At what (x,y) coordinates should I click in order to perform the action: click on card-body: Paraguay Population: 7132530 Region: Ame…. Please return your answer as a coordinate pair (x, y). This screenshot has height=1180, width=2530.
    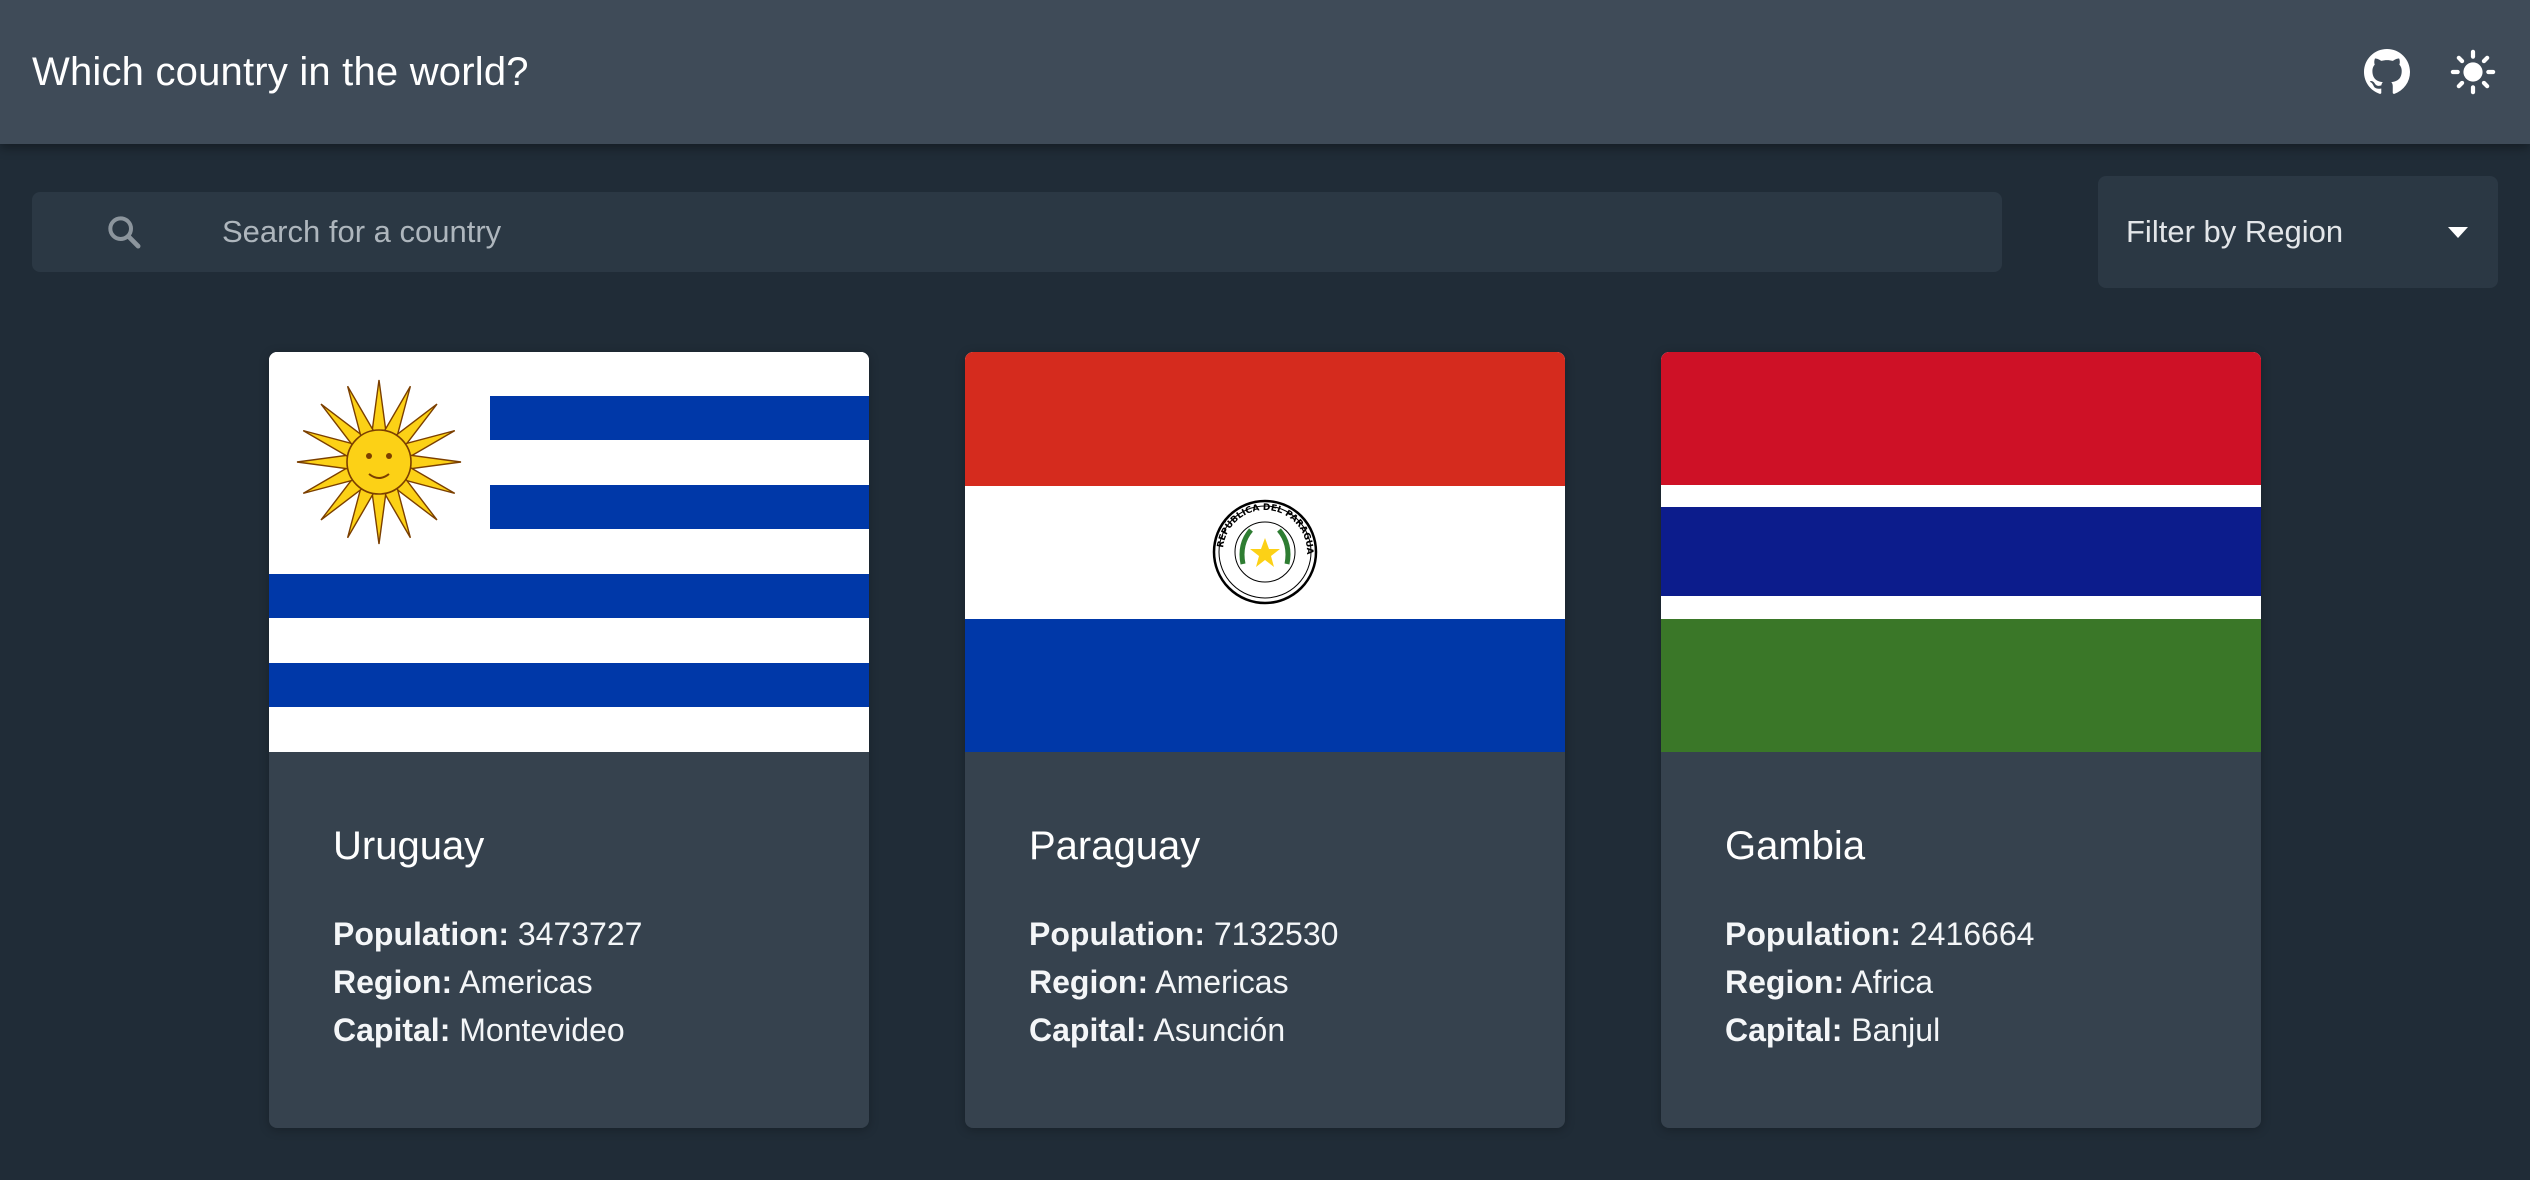
    Looking at the image, I should click on (1282, 938).